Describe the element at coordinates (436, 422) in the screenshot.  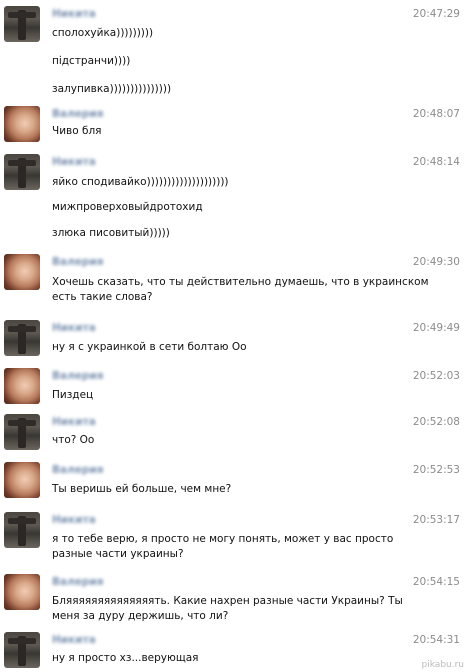
I see `message-time: 20:52:08` at that location.